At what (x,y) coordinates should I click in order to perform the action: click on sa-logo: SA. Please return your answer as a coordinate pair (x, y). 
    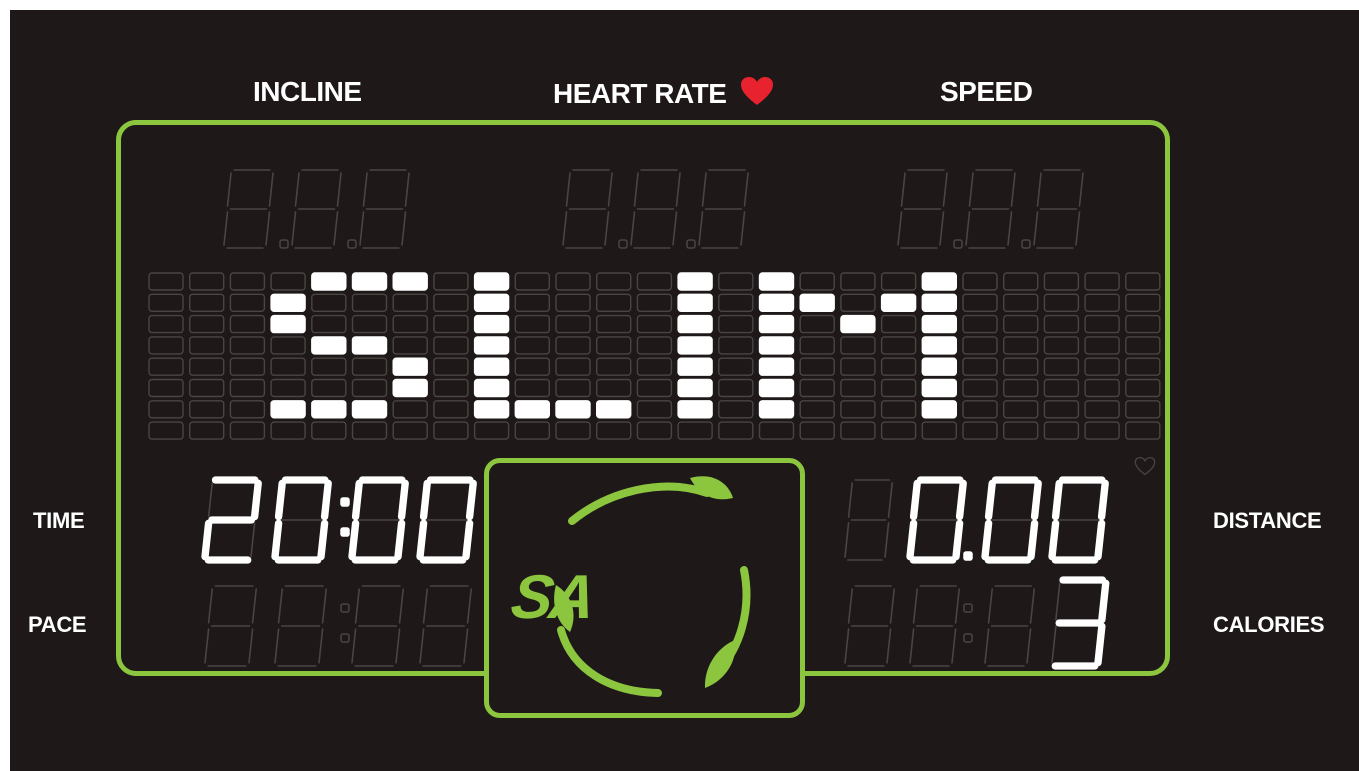
    Looking at the image, I should click on (629, 586).